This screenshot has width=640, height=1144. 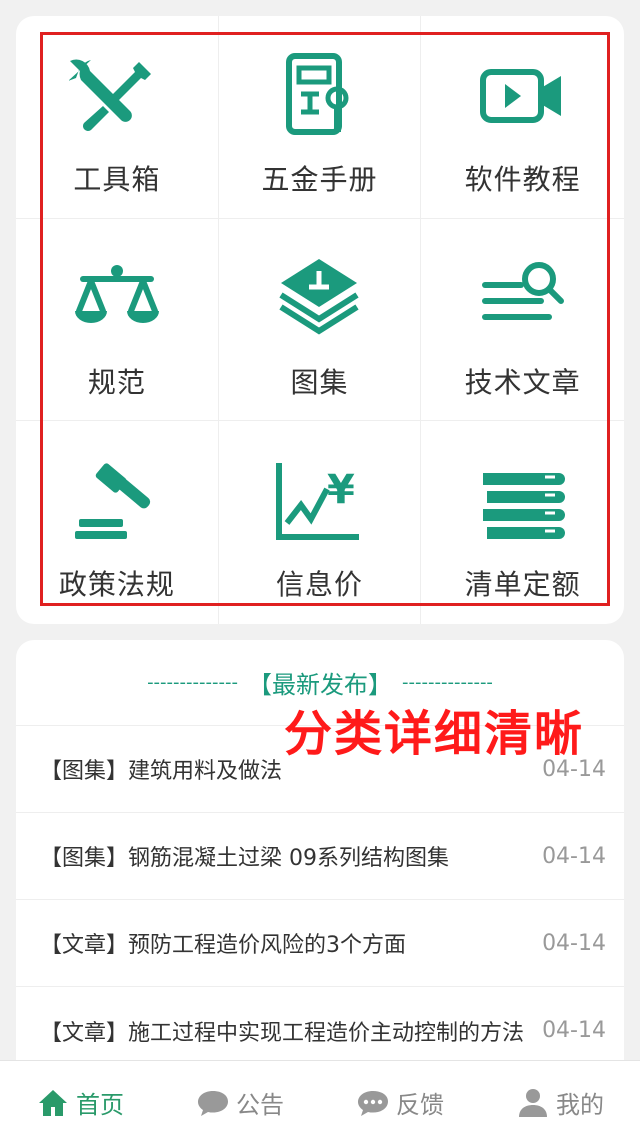 I want to click on grid-item-toolbox: 工具箱, so click(x=117, y=117).